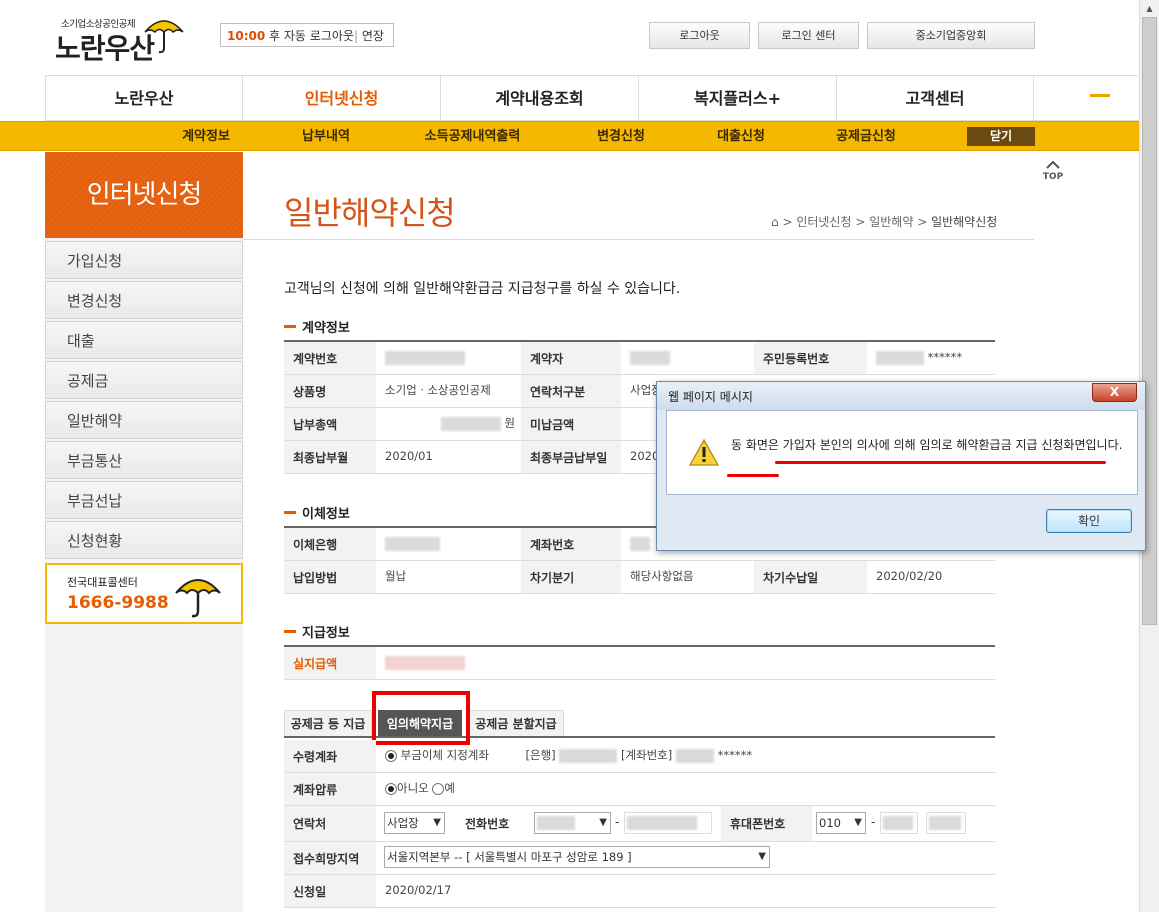 The image size is (1159, 912). I want to click on logout-button: 로그아웃, so click(699, 35).